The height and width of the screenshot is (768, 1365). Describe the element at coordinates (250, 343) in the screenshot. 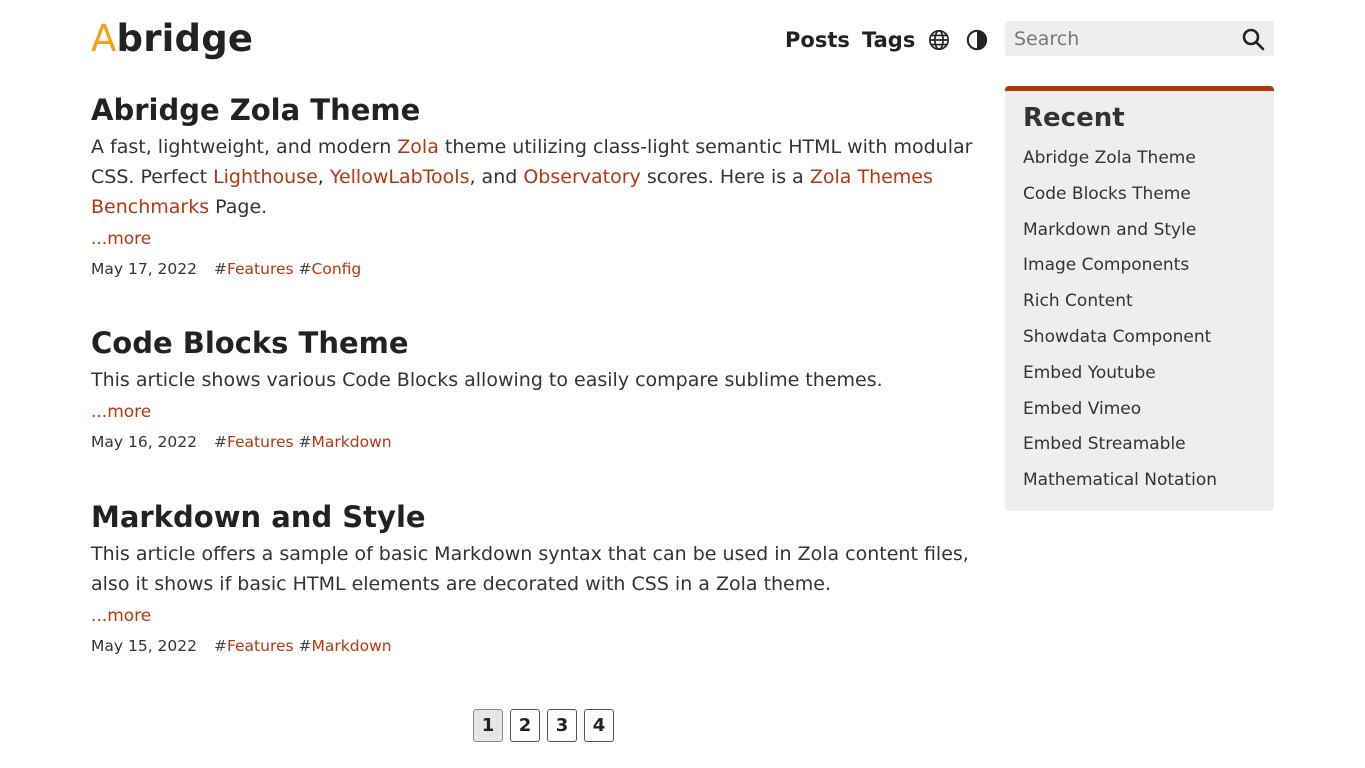

I see `post-title-link: Code Blocks Theme` at that location.